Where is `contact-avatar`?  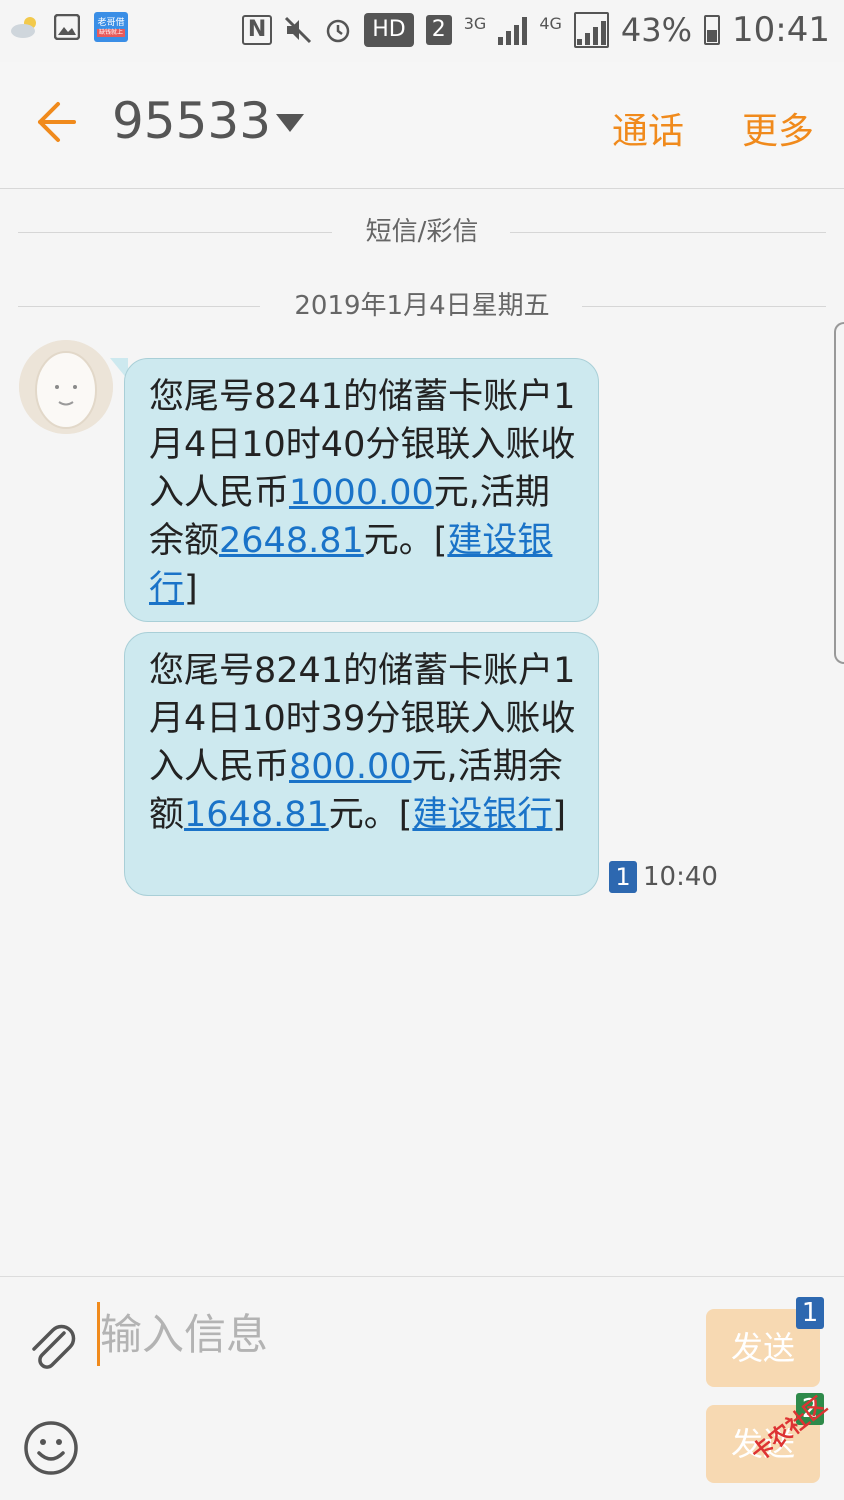
contact-avatar is located at coordinates (66, 387).